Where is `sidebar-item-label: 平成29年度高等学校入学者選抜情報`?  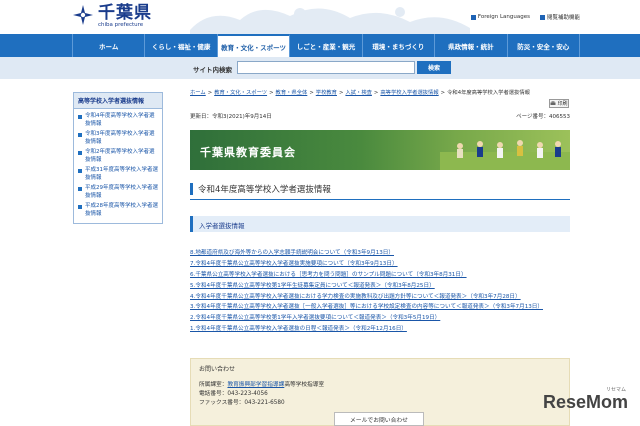
sidebar-item-label: 平成29年度高等学校入学者選抜情報 is located at coordinates (121, 192).